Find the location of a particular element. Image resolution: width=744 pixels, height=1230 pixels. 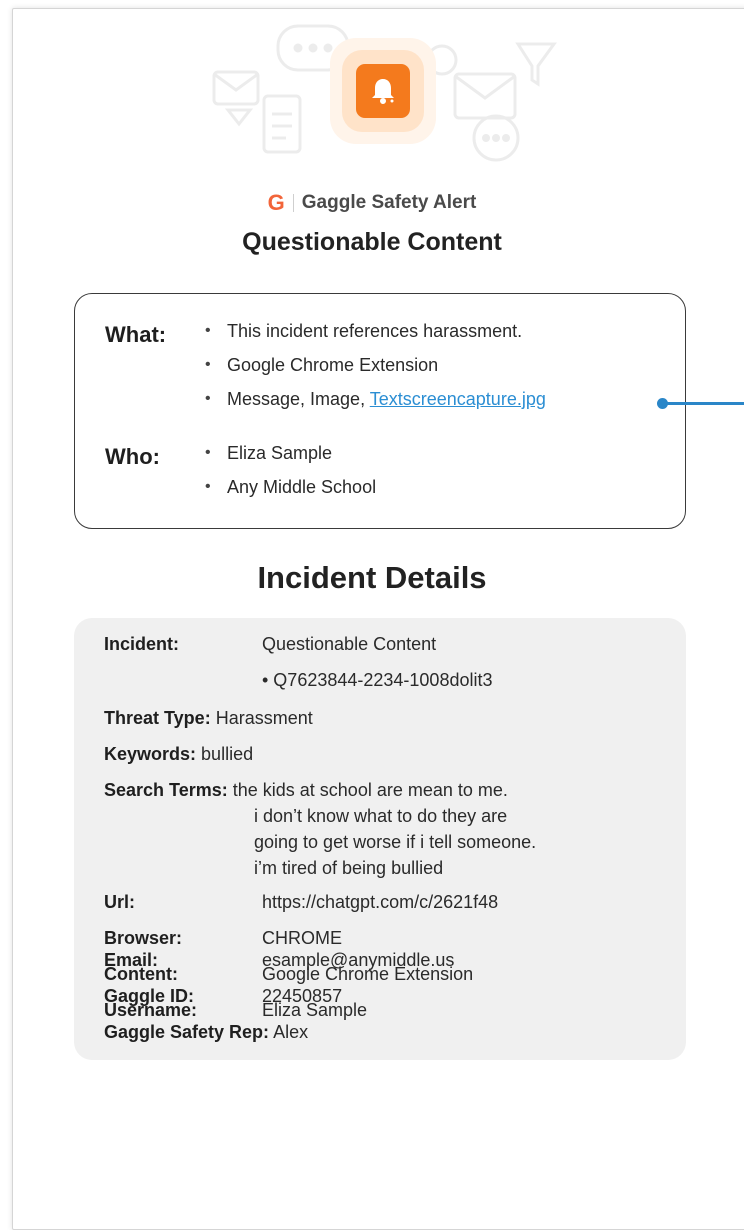

search-terms-line: going to get worse if i tell someone. is located at coordinates (395, 842).